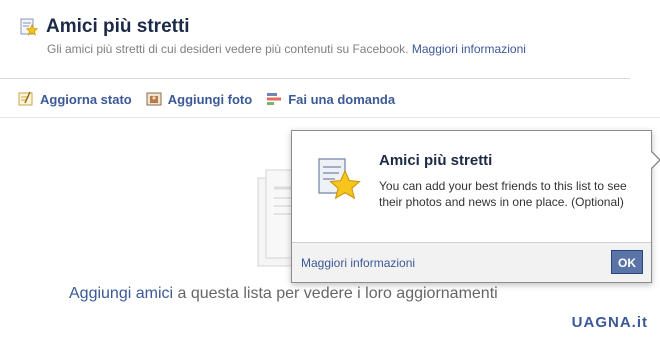  Describe the element at coordinates (154, 99) in the screenshot. I see `photo-icon` at that location.